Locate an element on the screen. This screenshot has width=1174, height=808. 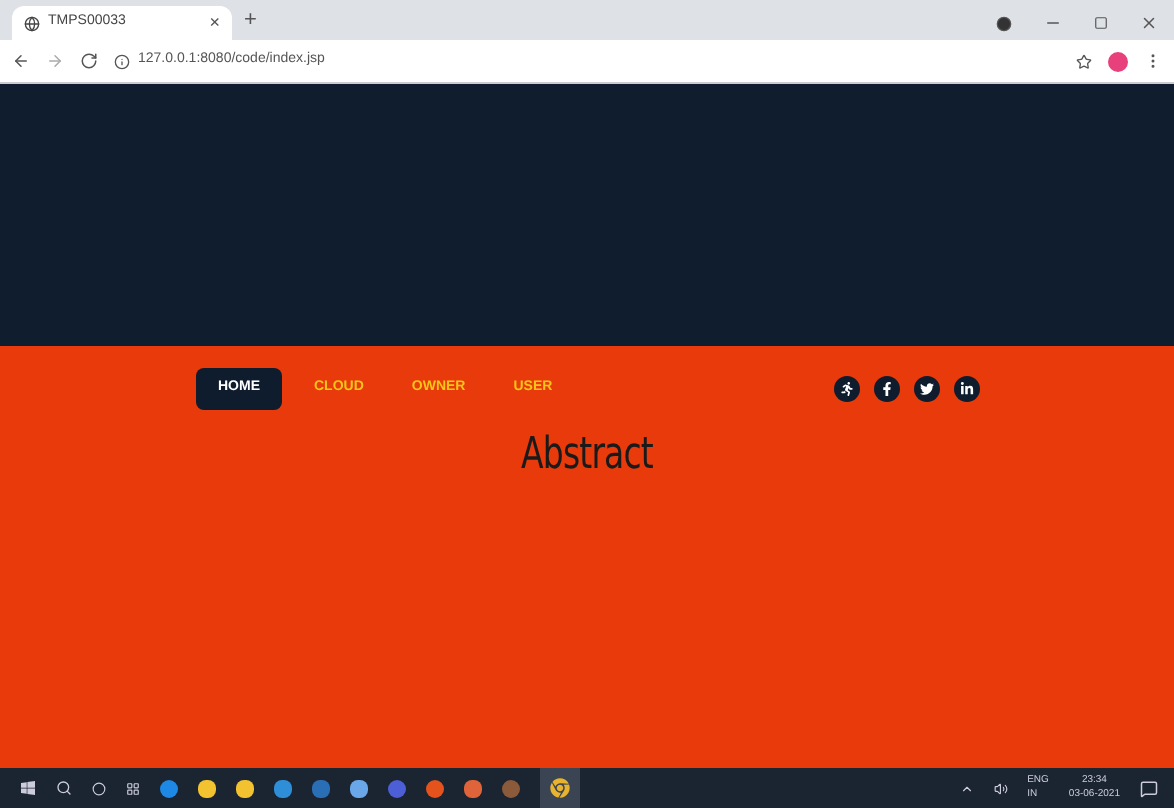
star-icon is located at coordinates (1084, 61).